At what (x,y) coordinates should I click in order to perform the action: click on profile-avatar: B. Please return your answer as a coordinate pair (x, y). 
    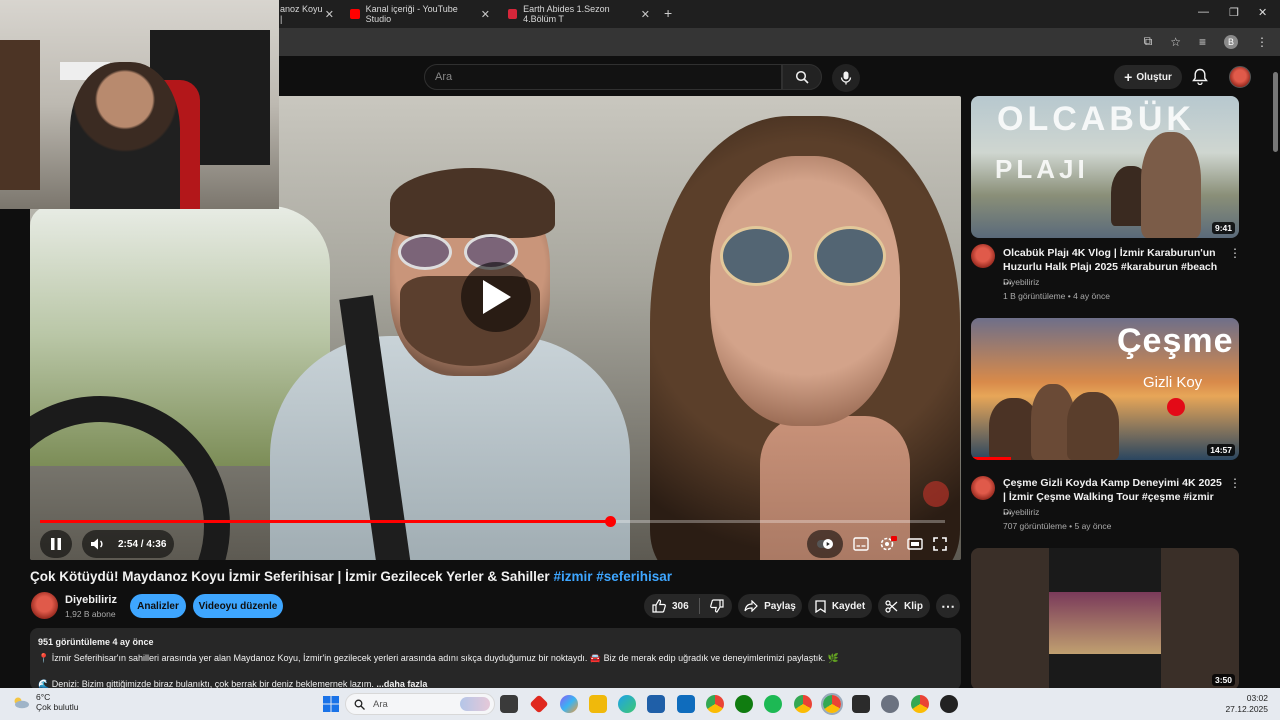
    Looking at the image, I should click on (1231, 41).